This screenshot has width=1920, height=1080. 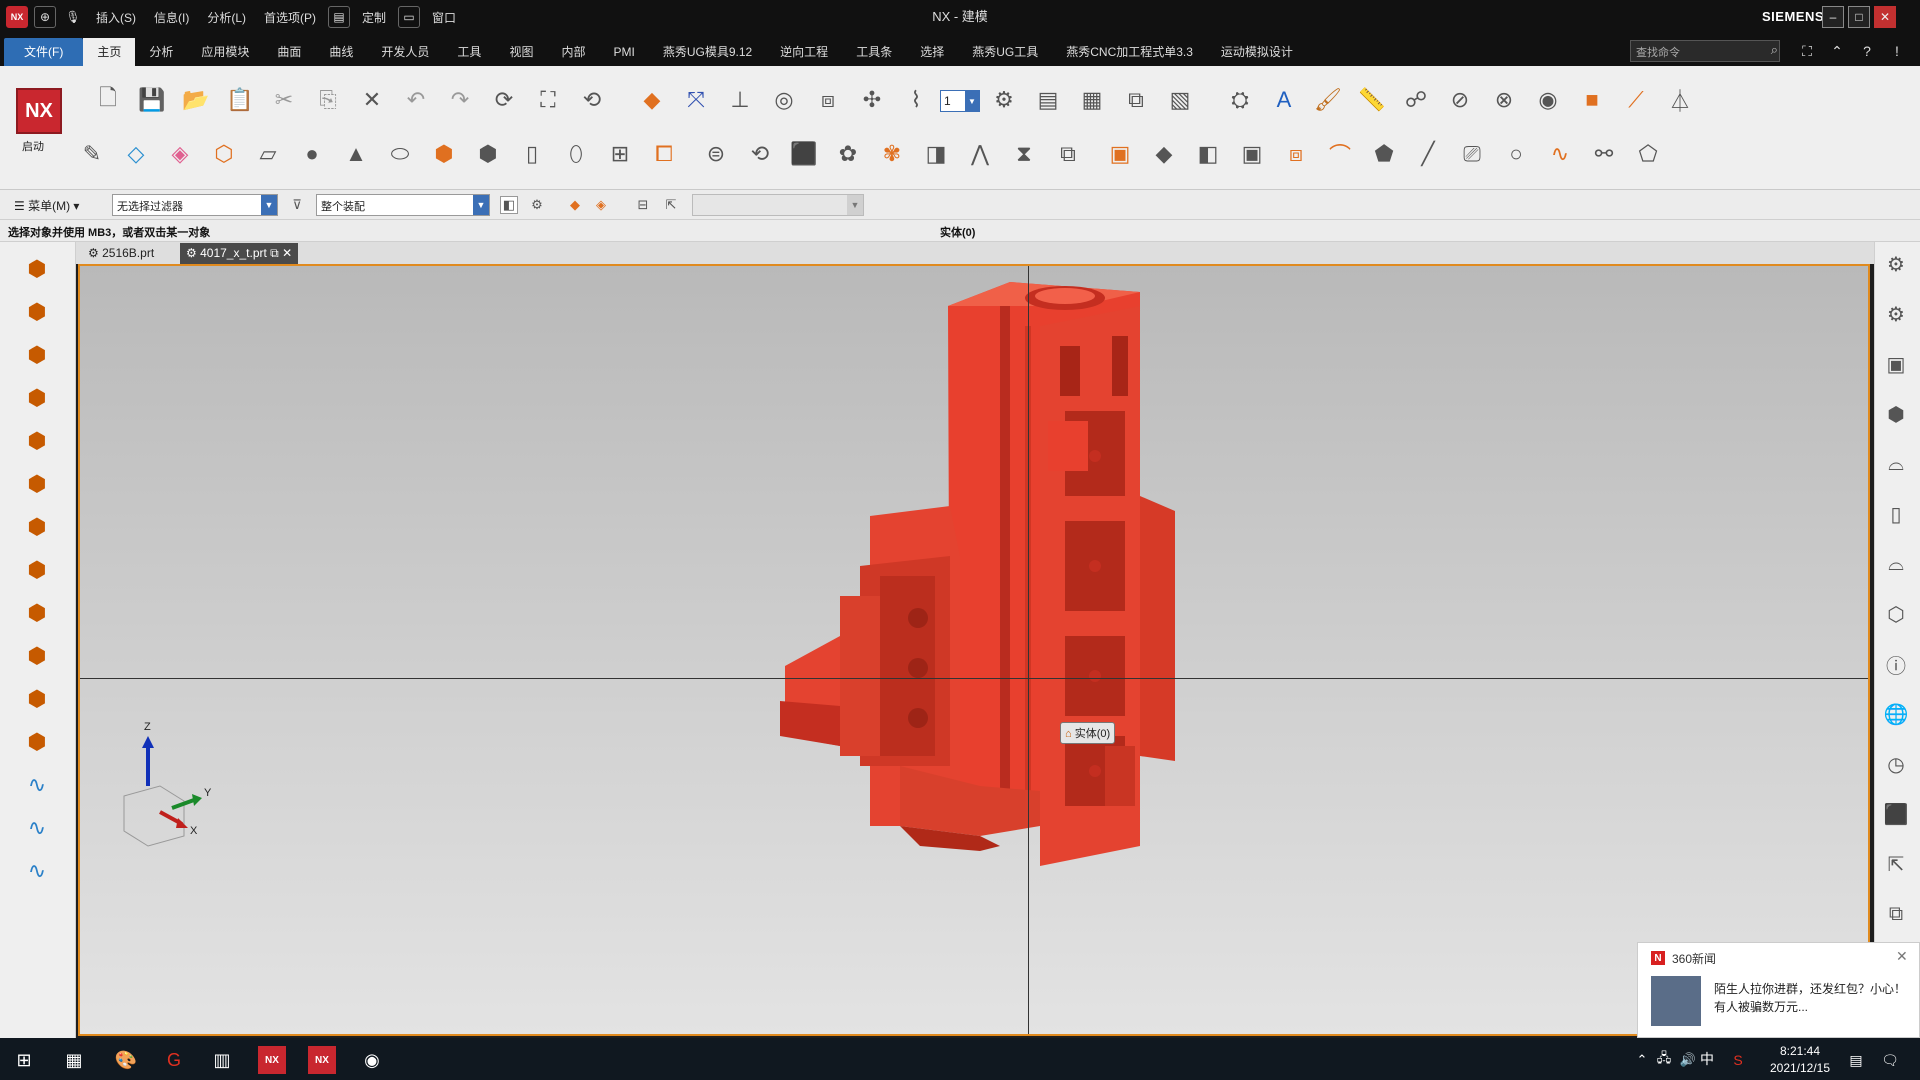 What do you see at coordinates (671, 205) in the screenshot?
I see `export-icon: ⇱` at bounding box center [671, 205].